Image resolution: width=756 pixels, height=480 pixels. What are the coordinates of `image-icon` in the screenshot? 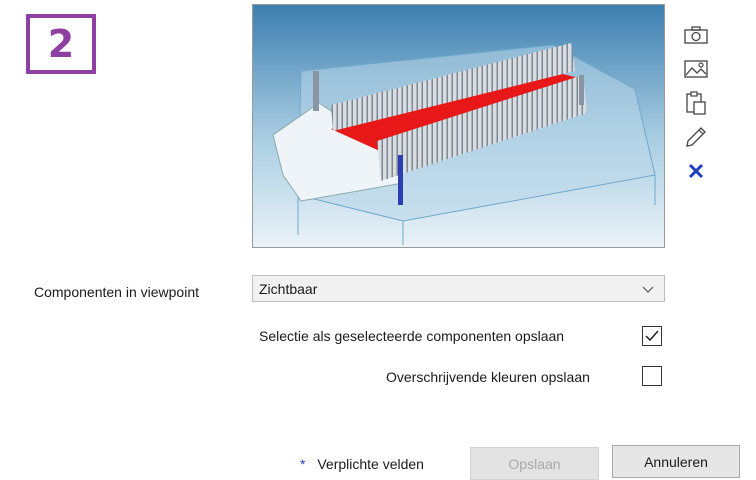 It's located at (696, 69).